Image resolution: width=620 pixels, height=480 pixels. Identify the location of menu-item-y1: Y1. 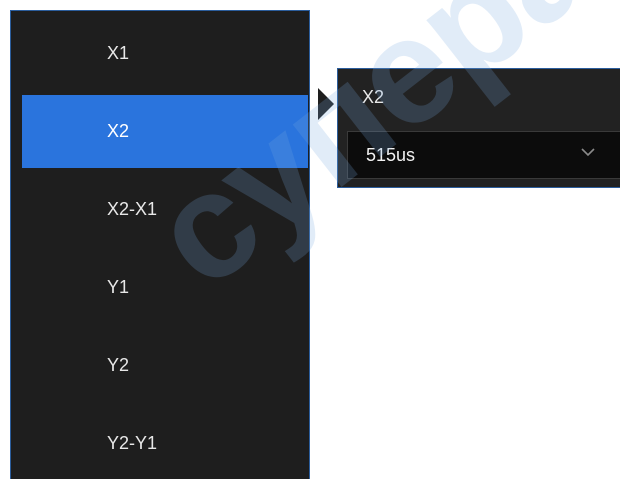
(165, 287).